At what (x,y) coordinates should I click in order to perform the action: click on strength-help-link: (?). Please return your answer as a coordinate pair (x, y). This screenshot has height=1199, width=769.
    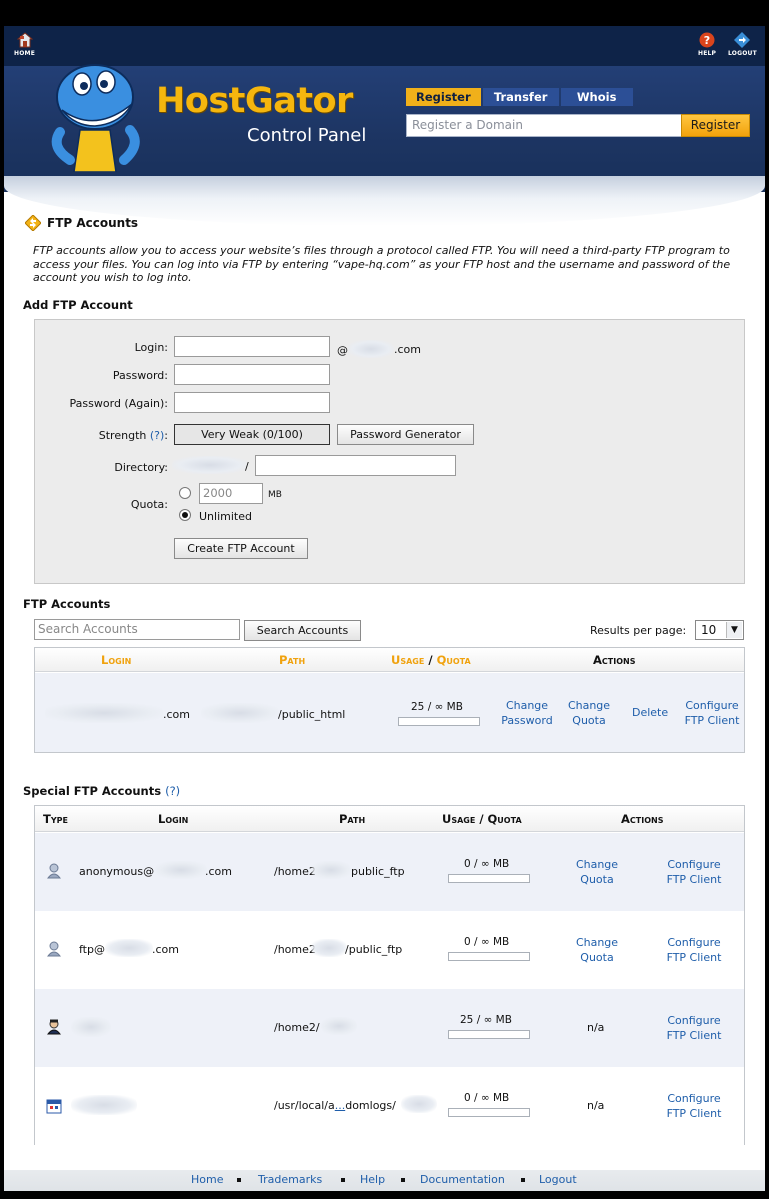
    Looking at the image, I should click on (157, 435).